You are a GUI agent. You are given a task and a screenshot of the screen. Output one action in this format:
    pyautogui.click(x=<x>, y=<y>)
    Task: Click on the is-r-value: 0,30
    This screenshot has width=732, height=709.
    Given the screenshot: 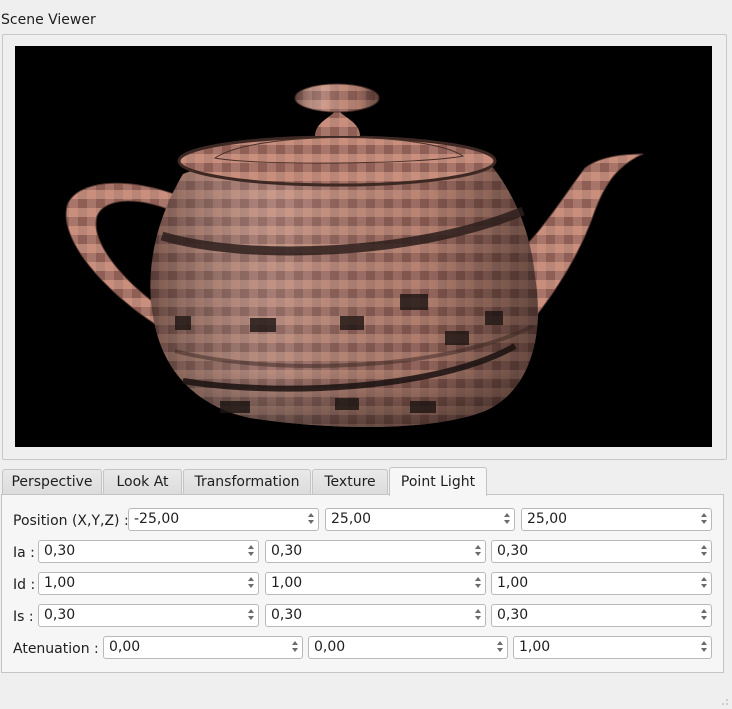 What is the action you would take?
    pyautogui.click(x=60, y=615)
    